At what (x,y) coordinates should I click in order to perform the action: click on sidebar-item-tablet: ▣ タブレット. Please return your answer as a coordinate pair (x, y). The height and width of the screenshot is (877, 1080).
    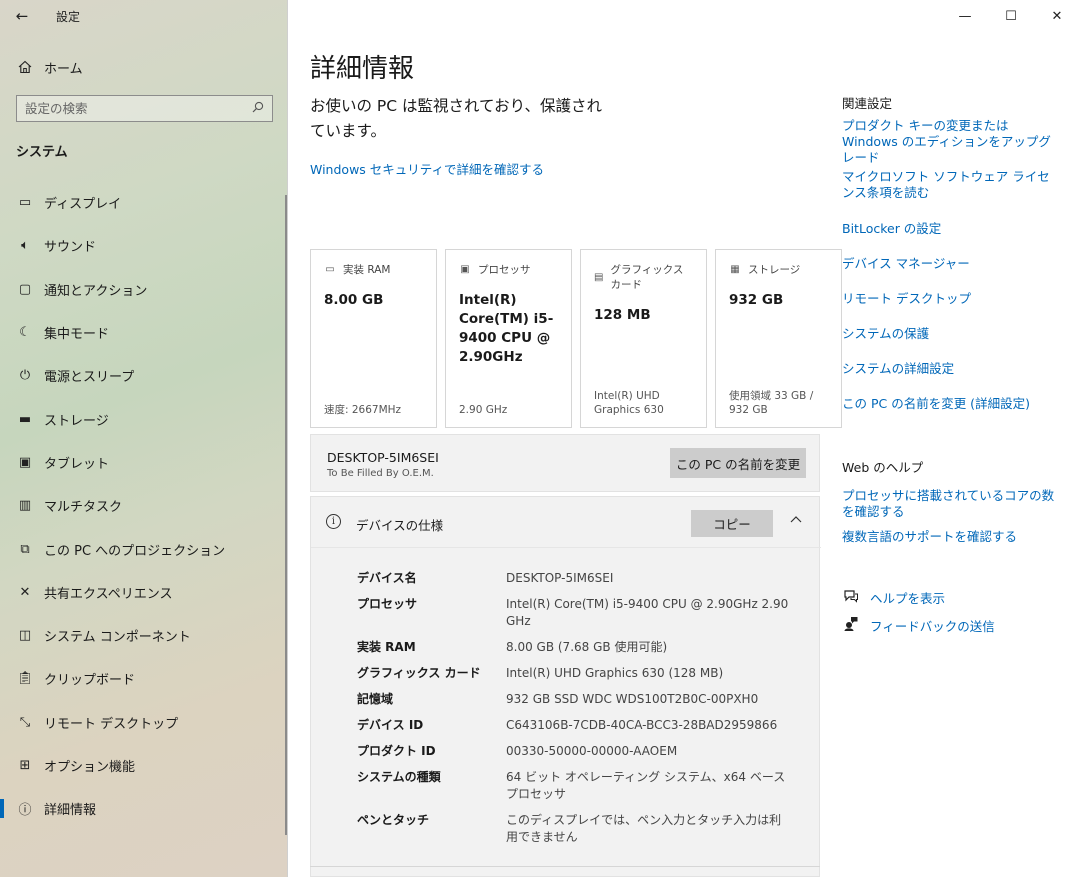
    Looking at the image, I should click on (144, 462).